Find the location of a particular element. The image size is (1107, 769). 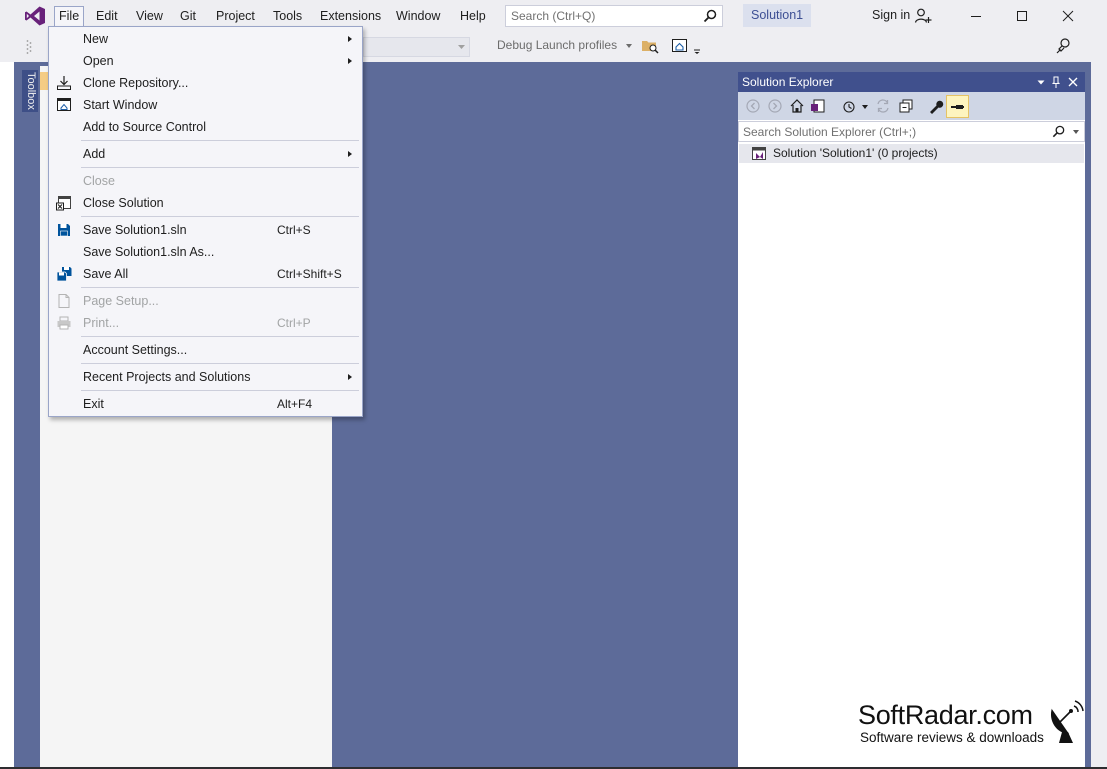

menu-item-label: Save Solution1.sln is located at coordinates (135, 230).